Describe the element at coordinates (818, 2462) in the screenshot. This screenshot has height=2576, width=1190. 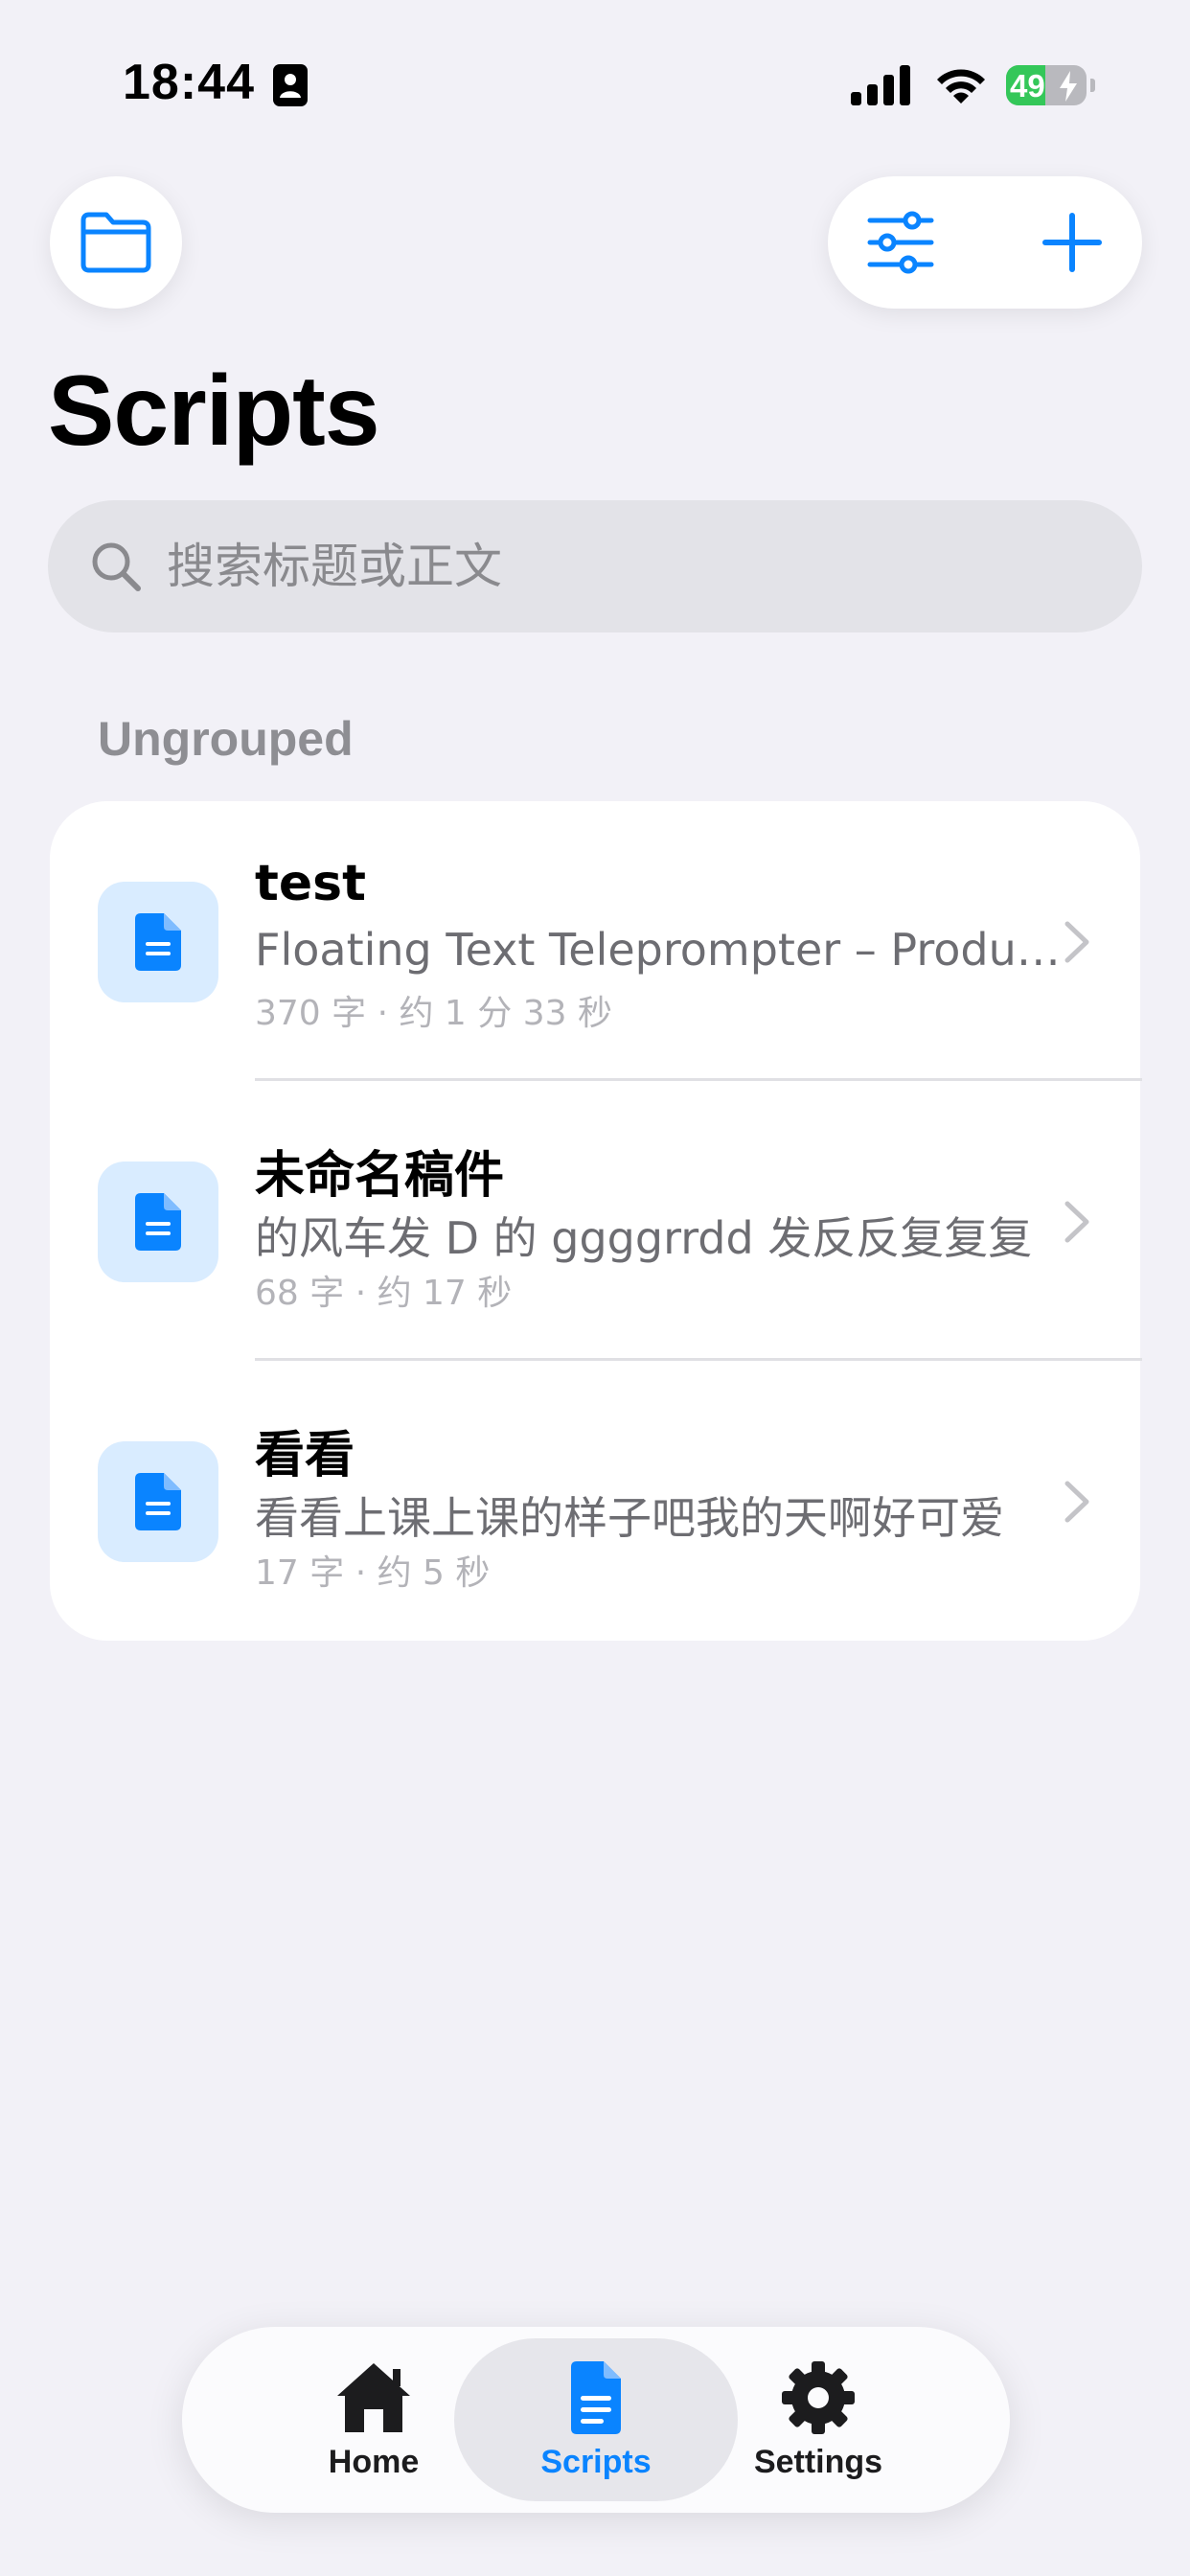
I see `tab-label: Settings` at that location.